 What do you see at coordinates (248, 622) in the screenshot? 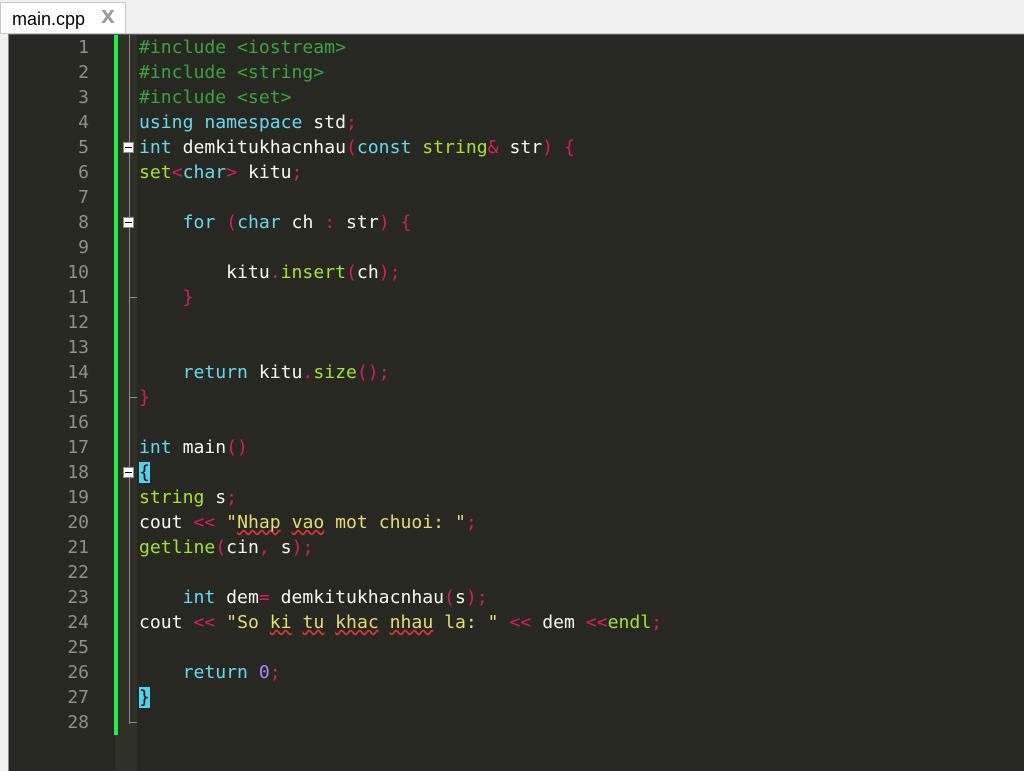
I see `code-token: "So` at bounding box center [248, 622].